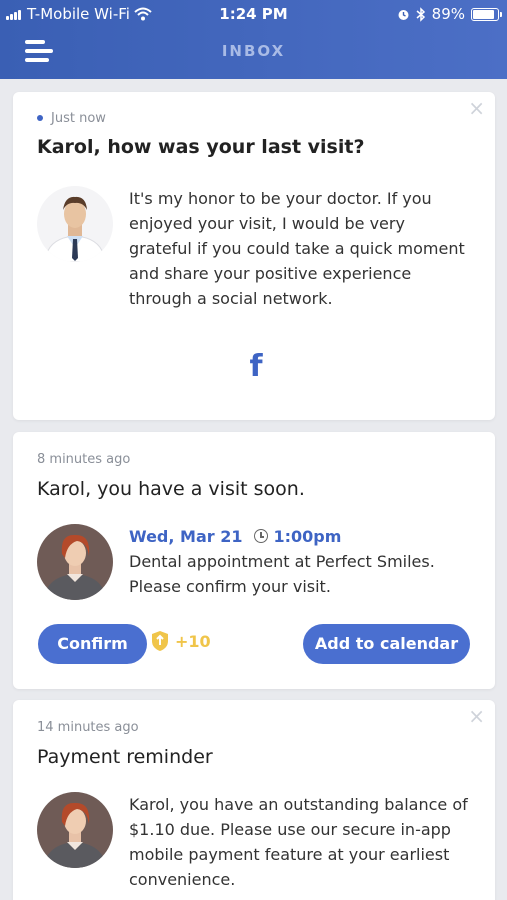 This screenshot has width=507, height=900. What do you see at coordinates (201, 147) in the screenshot?
I see `notification-title: Karol, how was your last visit?` at bounding box center [201, 147].